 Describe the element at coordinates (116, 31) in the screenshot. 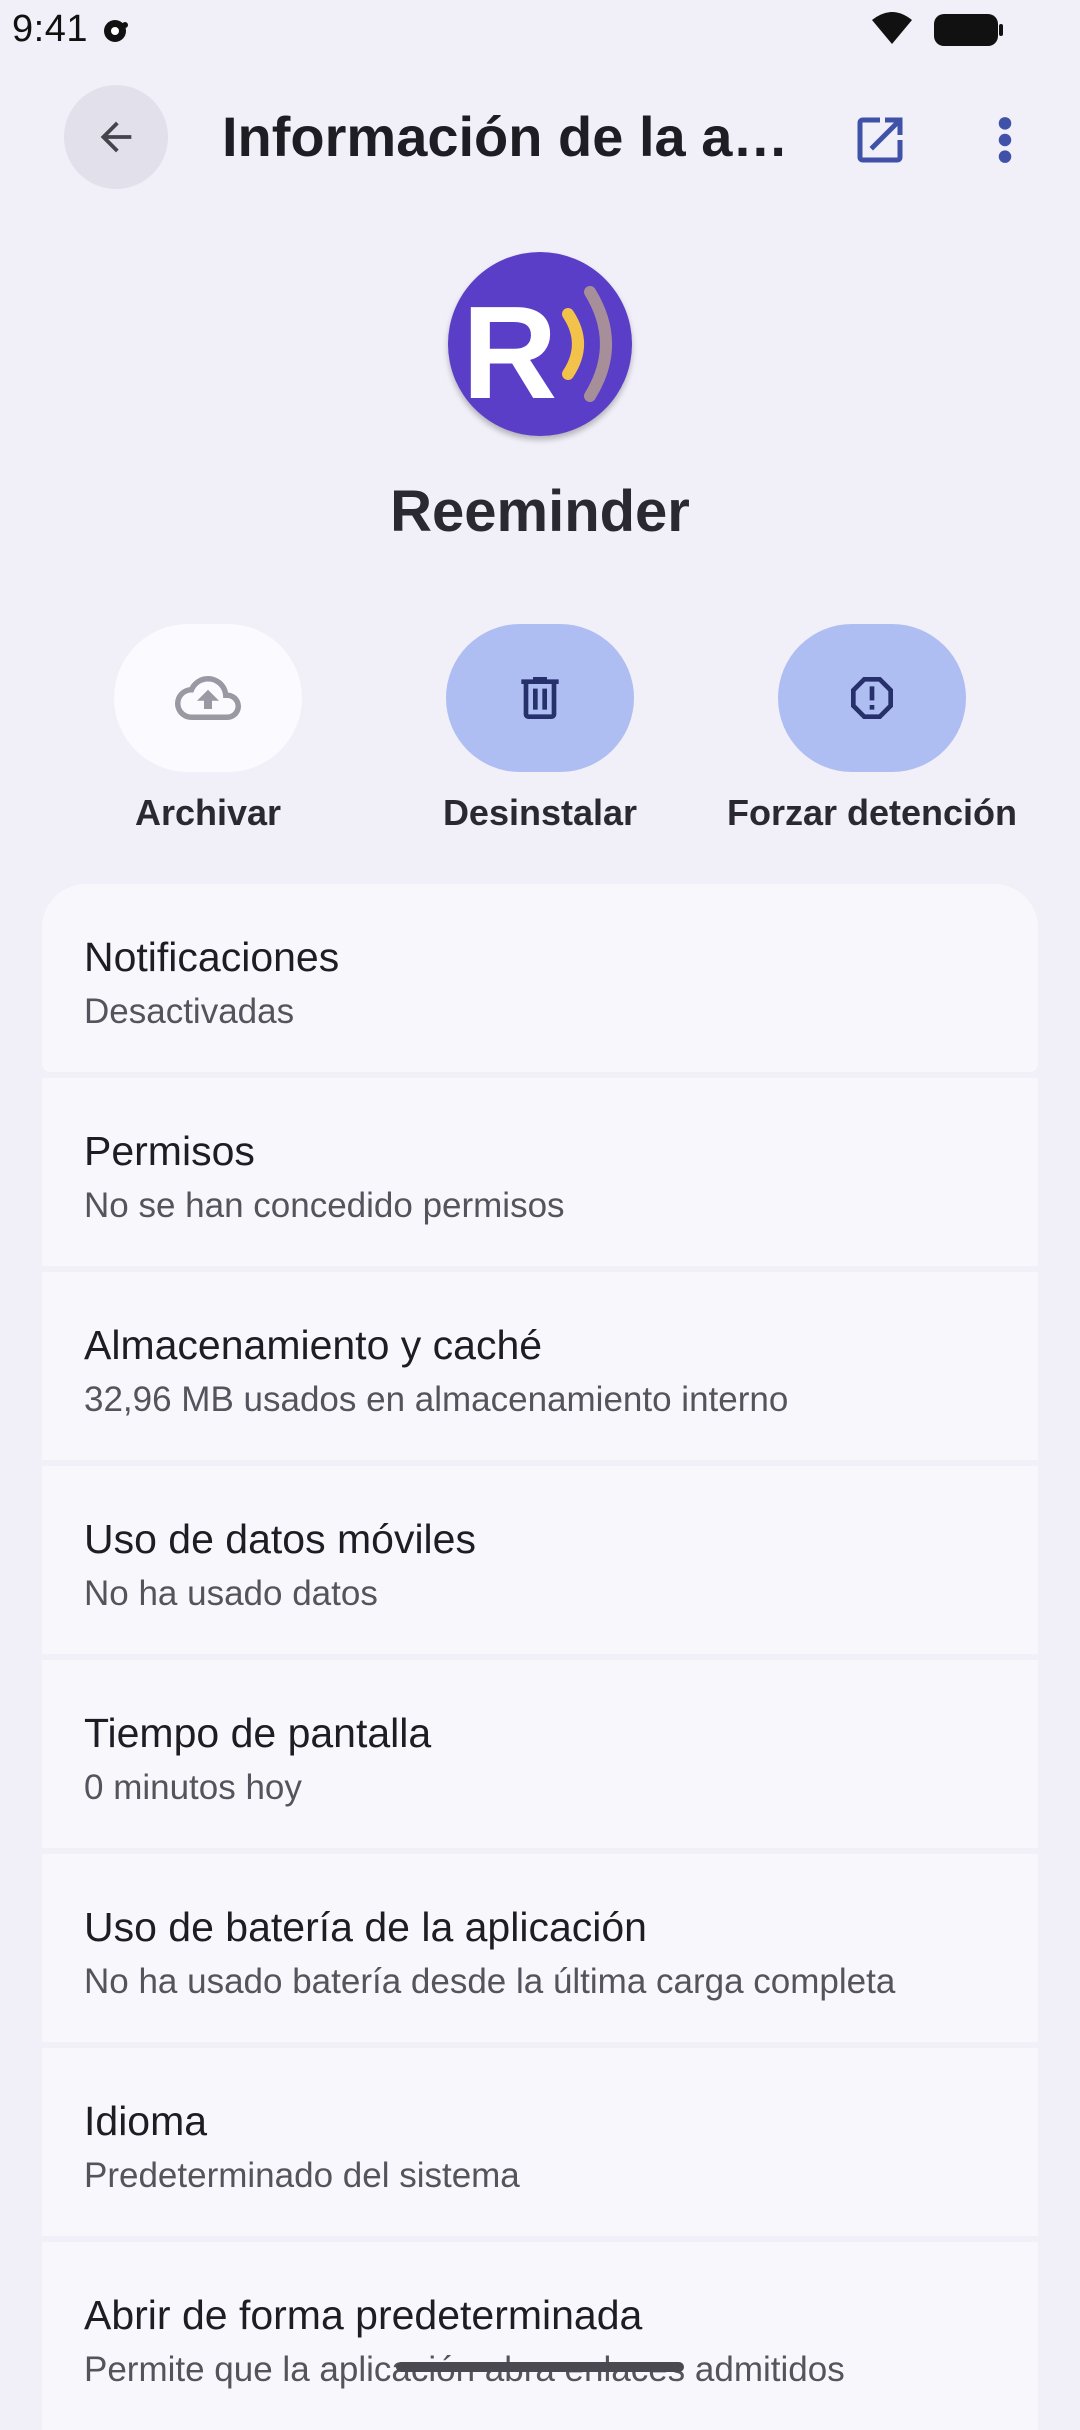

I see `sync-notification-icon` at that location.